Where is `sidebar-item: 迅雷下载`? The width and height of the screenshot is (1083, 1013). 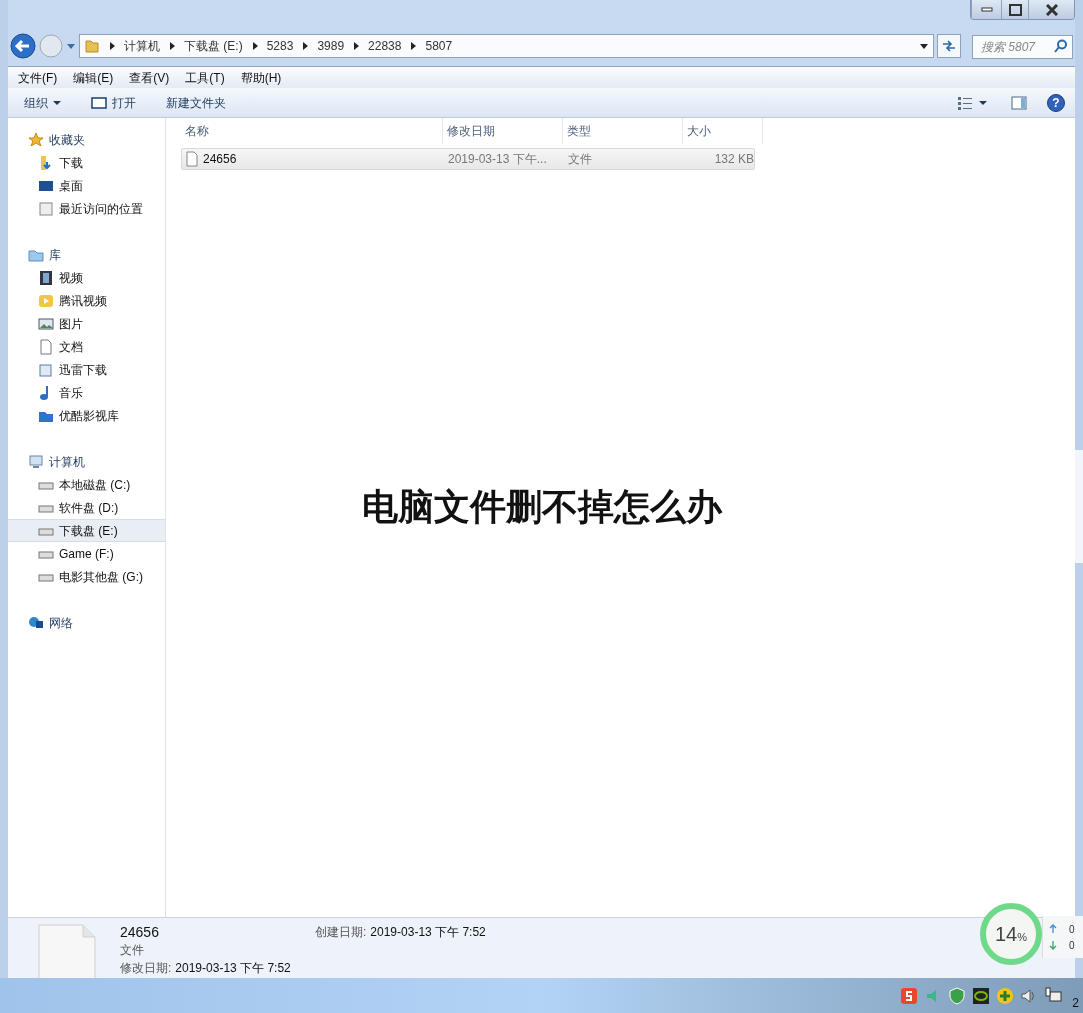 sidebar-item: 迅雷下载 is located at coordinates (86, 369).